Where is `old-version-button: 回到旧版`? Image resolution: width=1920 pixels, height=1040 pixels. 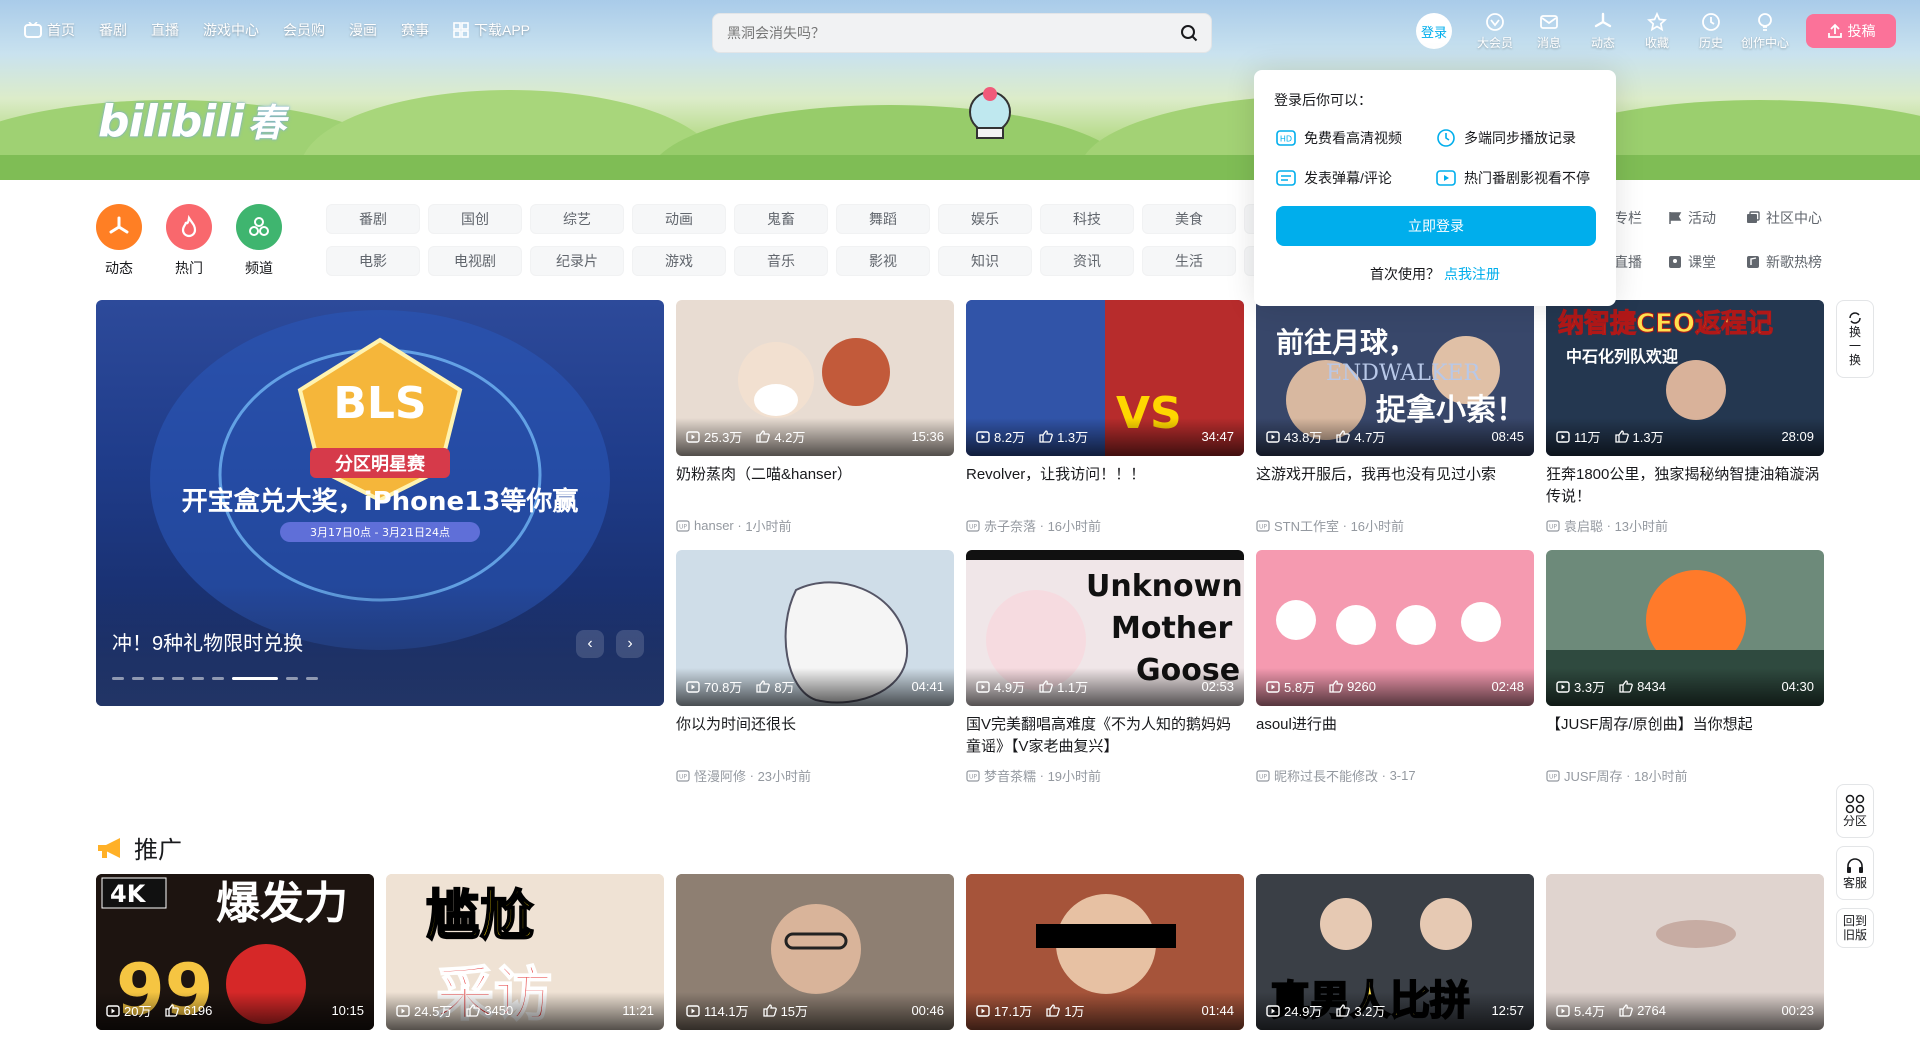 old-version-button: 回到旧版 is located at coordinates (1855, 928).